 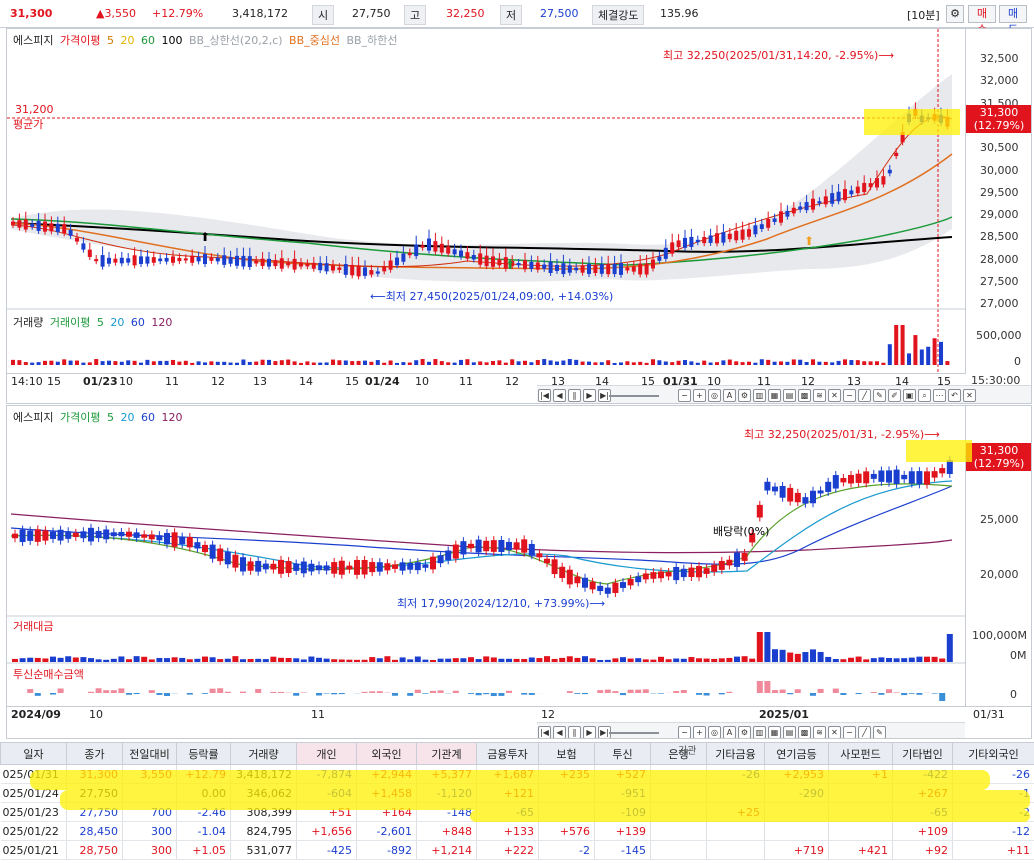 What do you see at coordinates (819, 732) in the screenshot?
I see `d-compare-icon: ≋` at bounding box center [819, 732].